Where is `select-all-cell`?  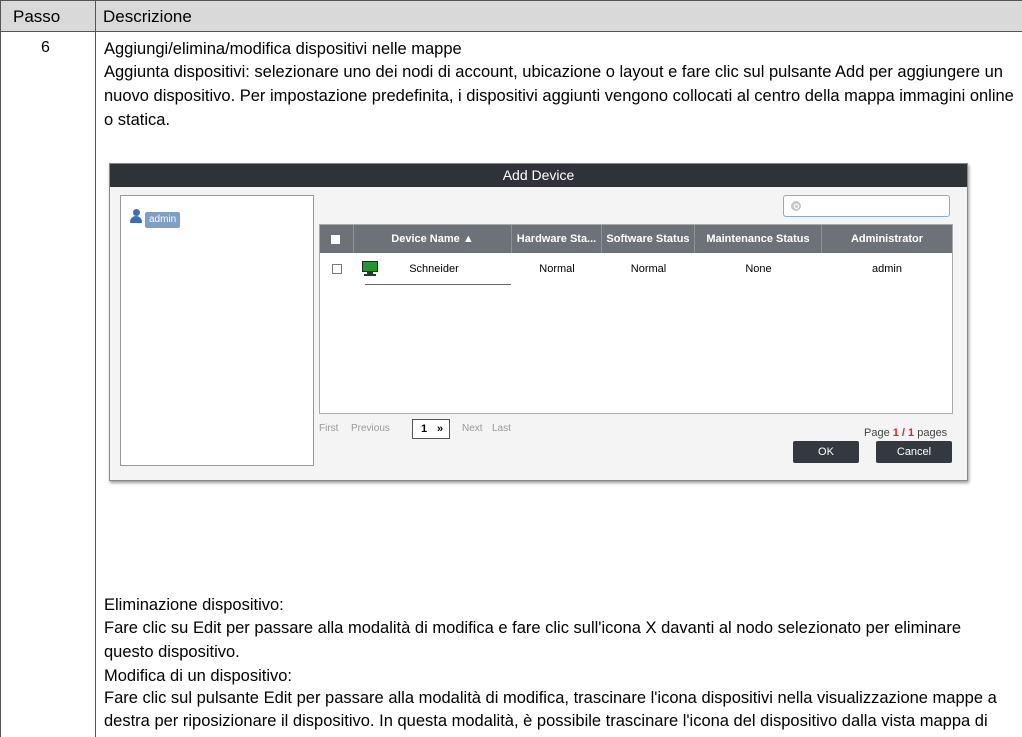
select-all-cell is located at coordinates (337, 239).